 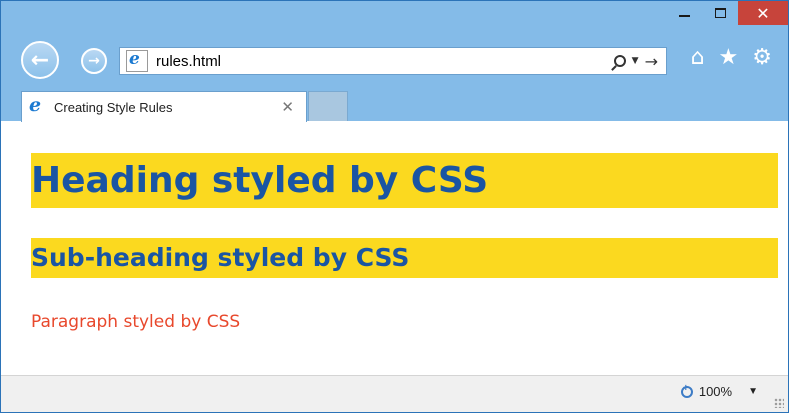 I want to click on address-bar: e rules.html ▼ →, so click(x=393, y=61).